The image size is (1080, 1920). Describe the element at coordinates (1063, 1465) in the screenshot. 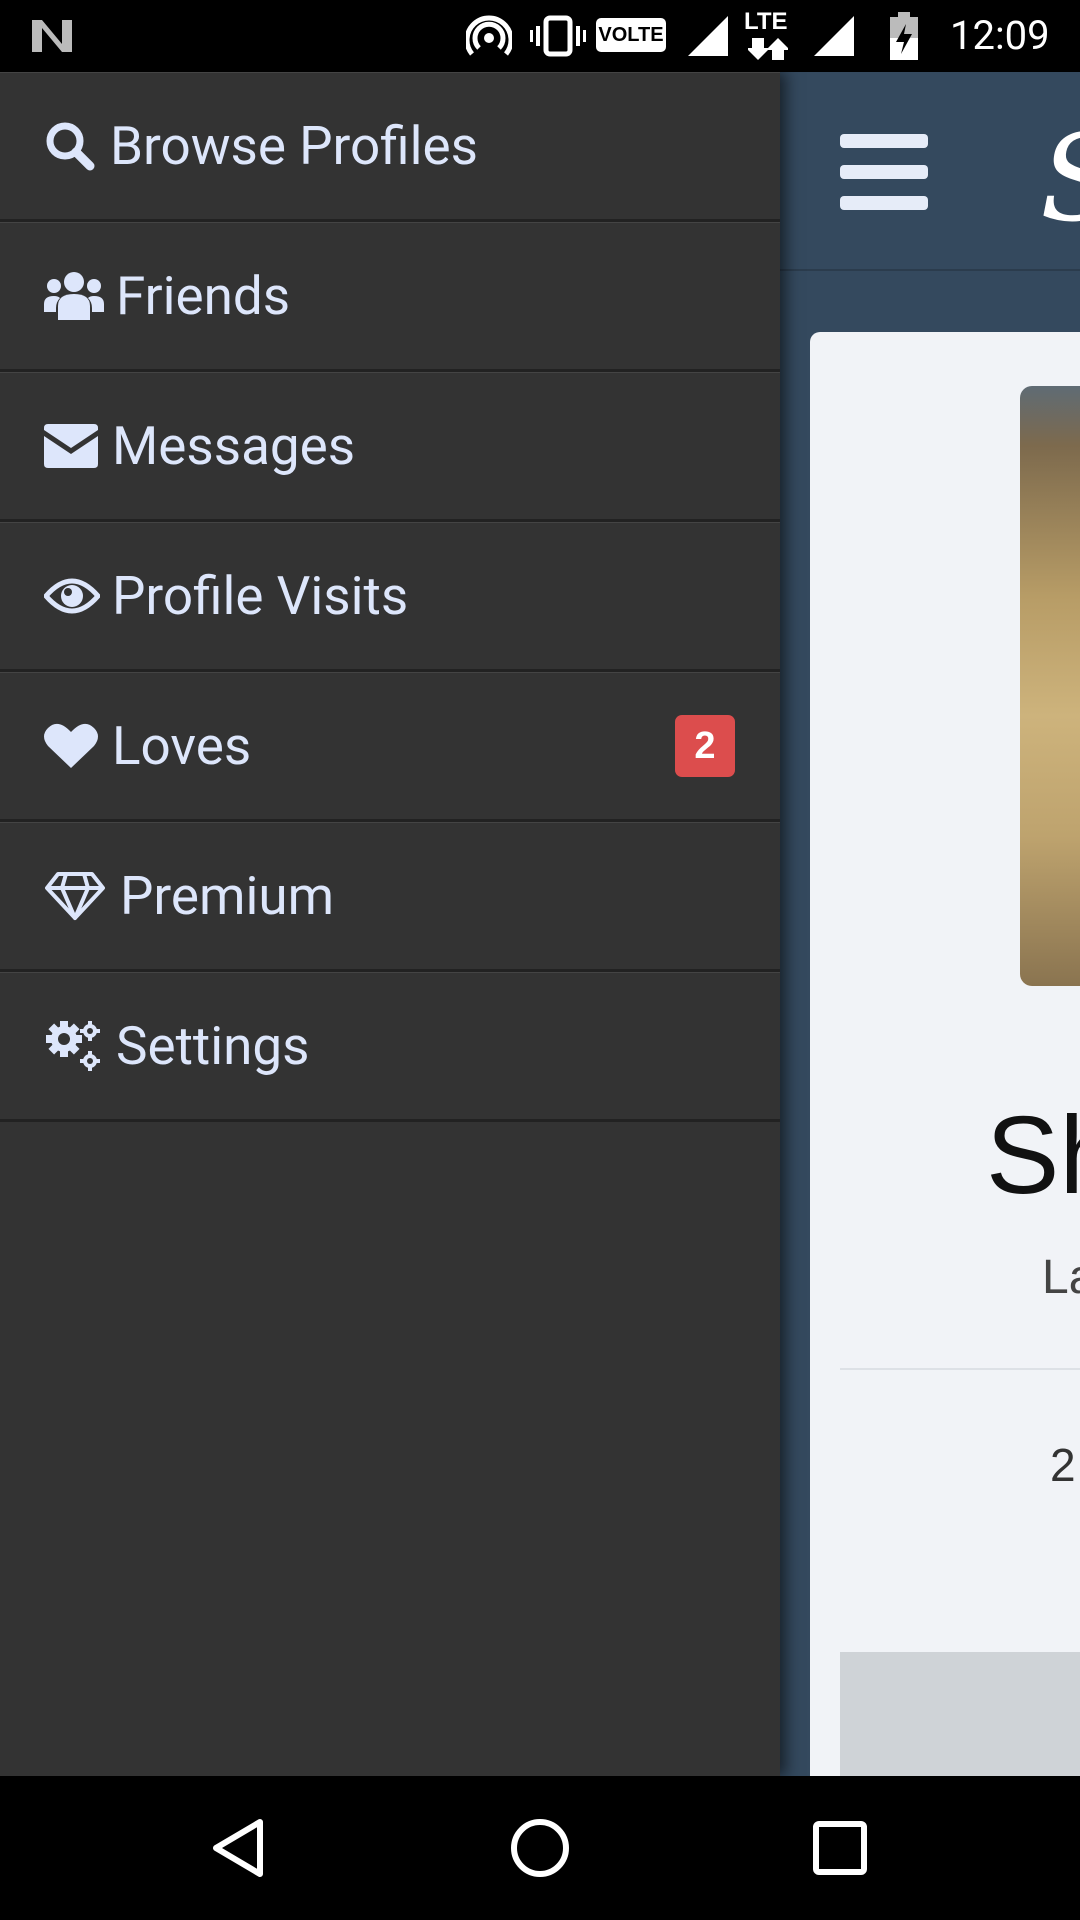

I see `profile-stat: 2` at that location.